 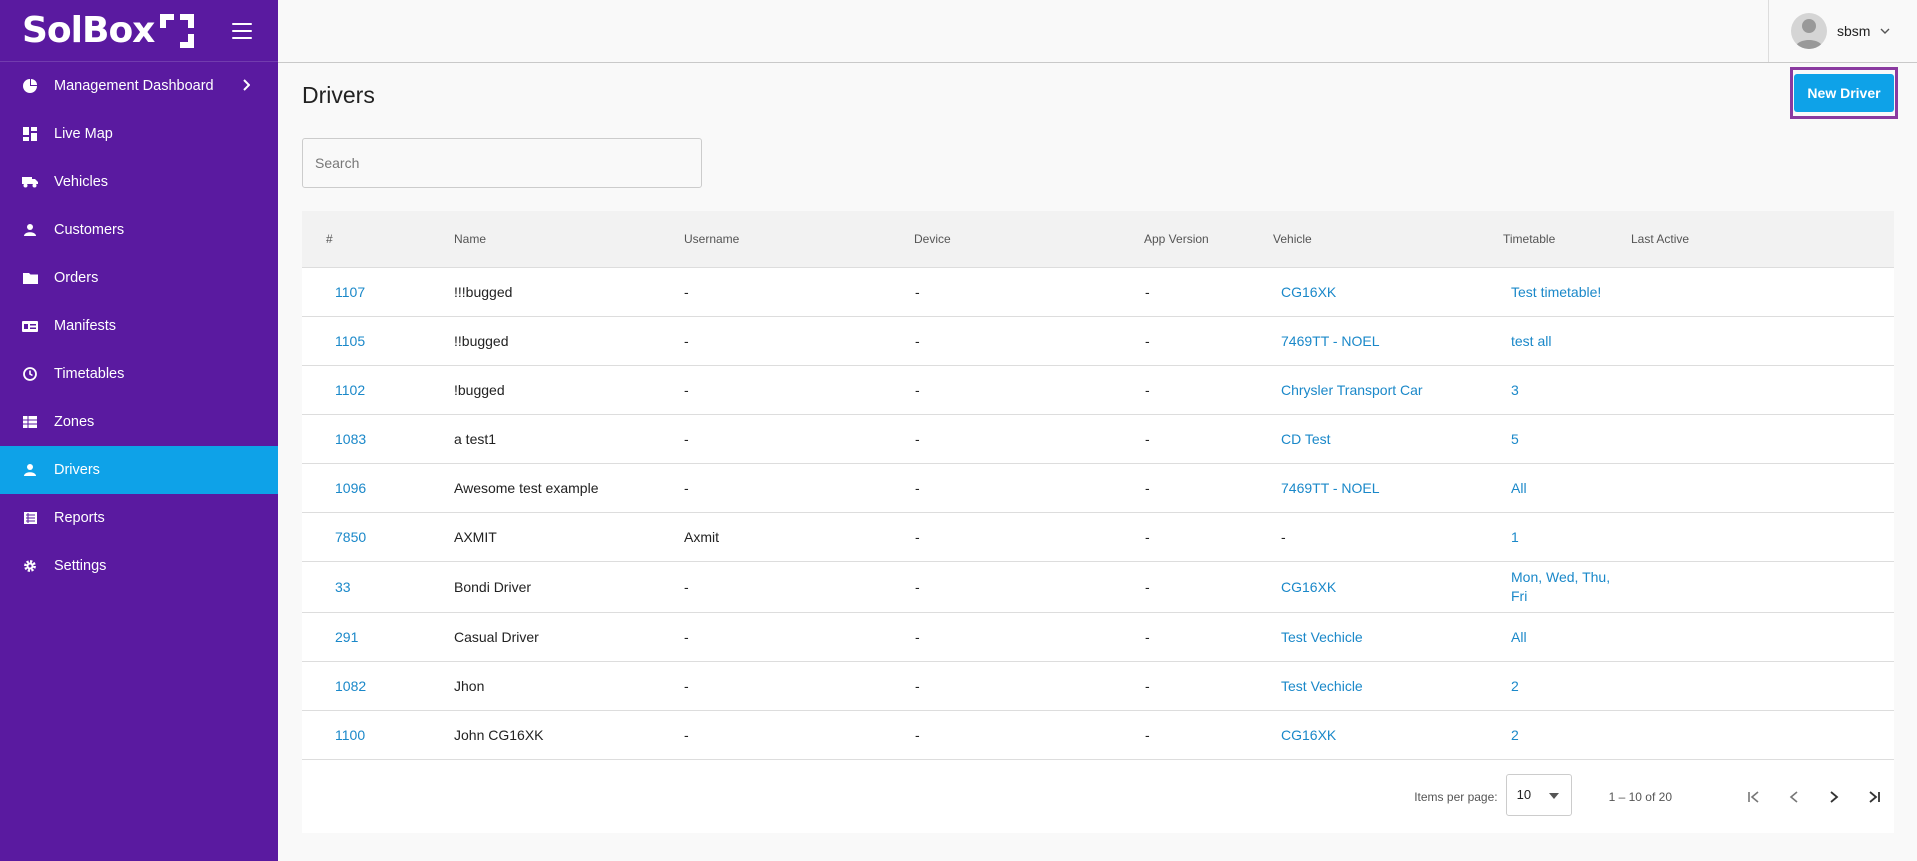 I want to click on driver-id-link: 1107, so click(x=350, y=292).